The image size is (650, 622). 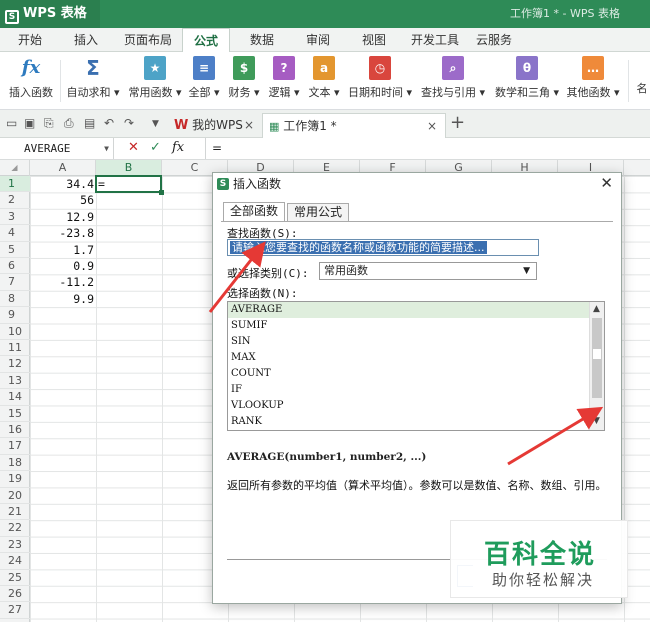 I want to click on row-header: 21, so click(x=15, y=512).